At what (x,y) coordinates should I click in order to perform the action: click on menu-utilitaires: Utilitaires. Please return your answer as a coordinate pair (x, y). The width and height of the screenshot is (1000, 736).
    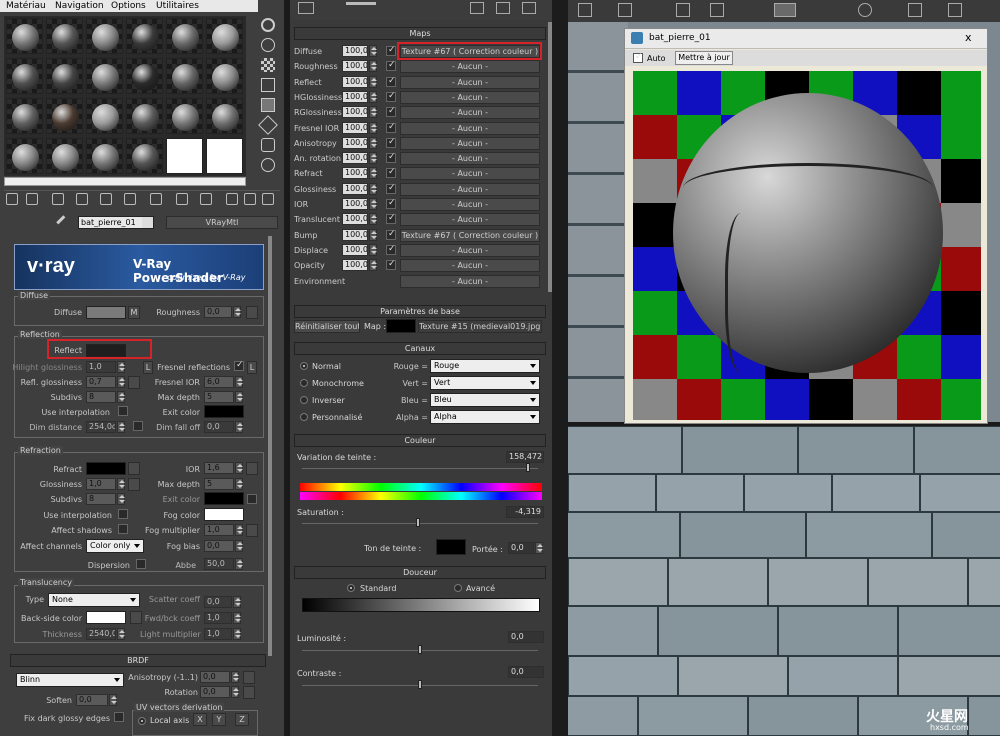
    Looking at the image, I should click on (177, 6).